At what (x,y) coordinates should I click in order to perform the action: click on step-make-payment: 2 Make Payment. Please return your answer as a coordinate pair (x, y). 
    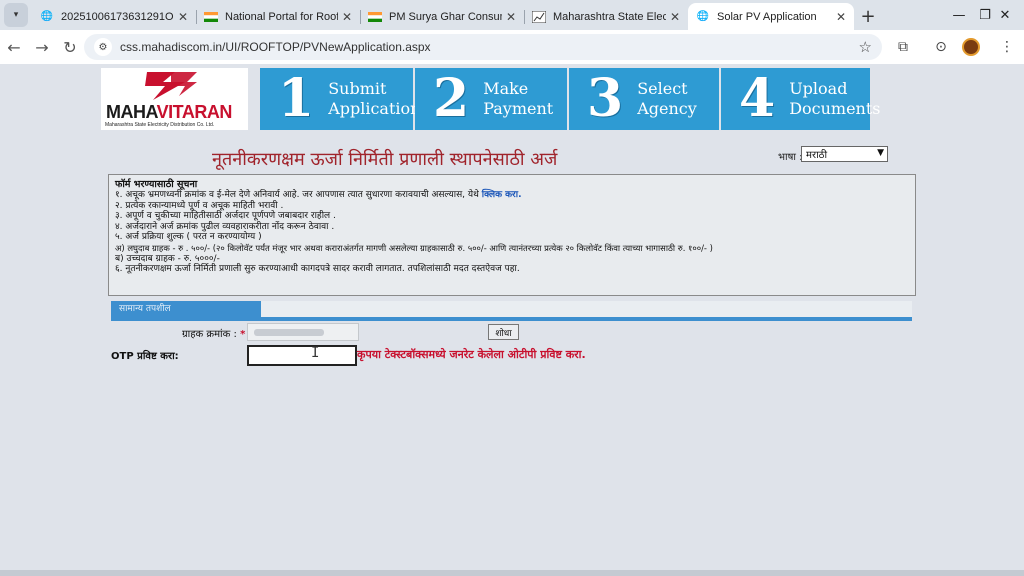
    Looking at the image, I should click on (491, 99).